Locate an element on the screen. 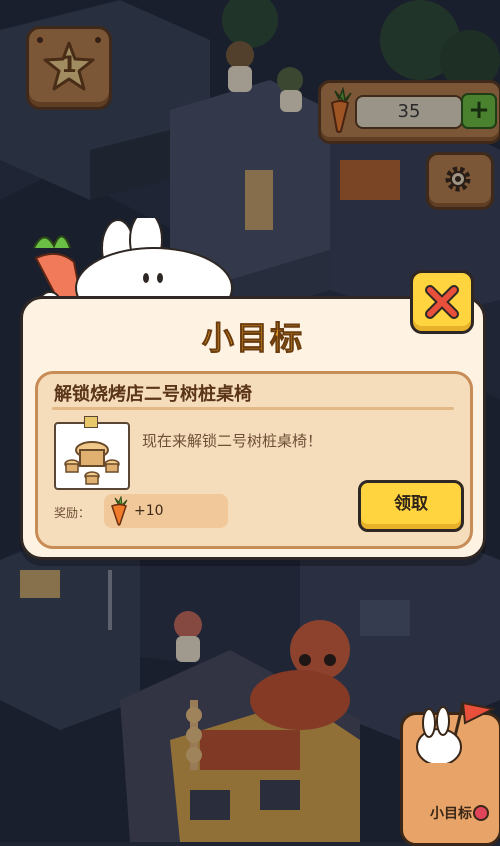 This screenshot has width=500, height=846. thumbnail-tag is located at coordinates (91, 422).